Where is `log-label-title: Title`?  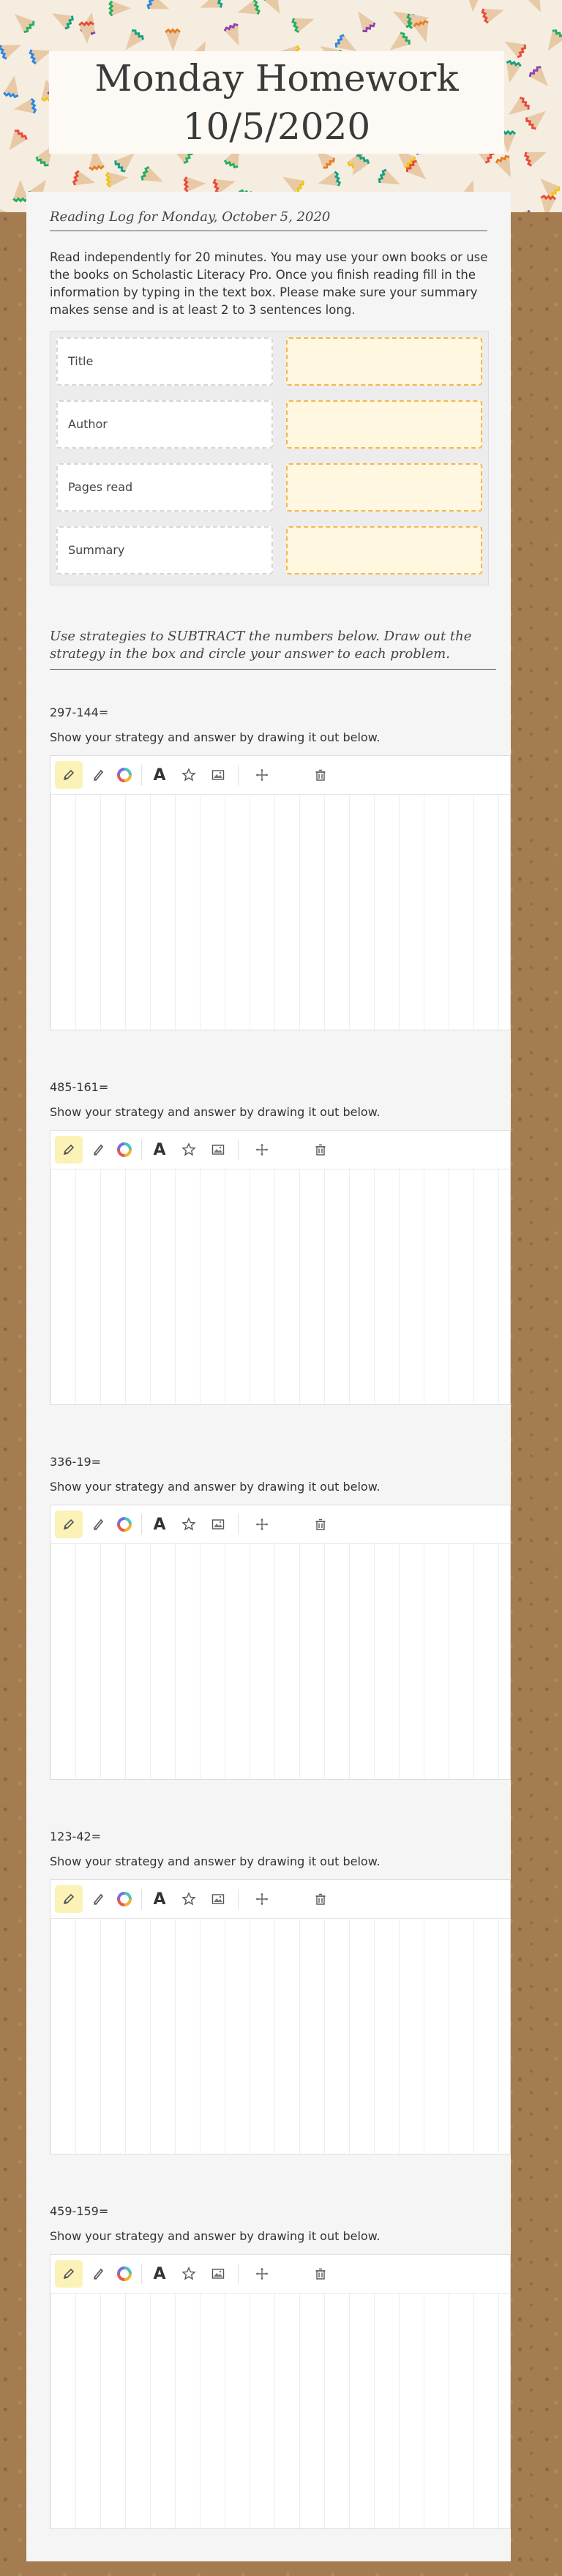
log-label-title: Title is located at coordinates (165, 361).